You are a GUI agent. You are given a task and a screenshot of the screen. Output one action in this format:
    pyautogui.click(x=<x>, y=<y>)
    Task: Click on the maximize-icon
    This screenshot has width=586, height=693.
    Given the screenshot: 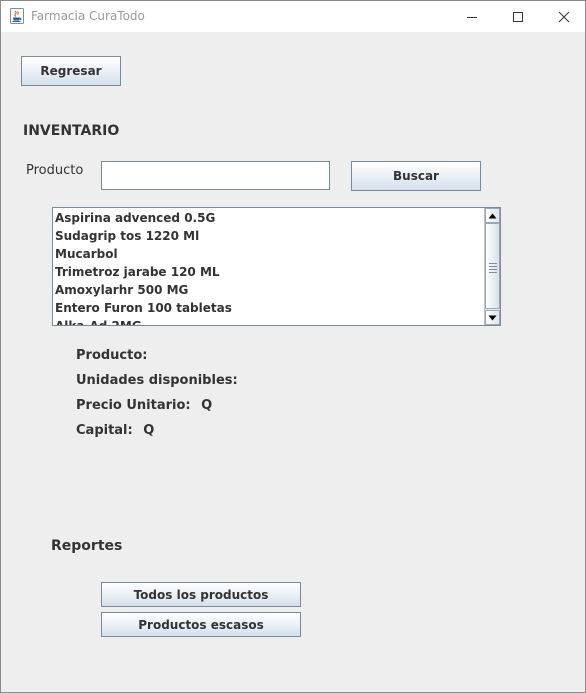 What is the action you would take?
    pyautogui.click(x=518, y=17)
    